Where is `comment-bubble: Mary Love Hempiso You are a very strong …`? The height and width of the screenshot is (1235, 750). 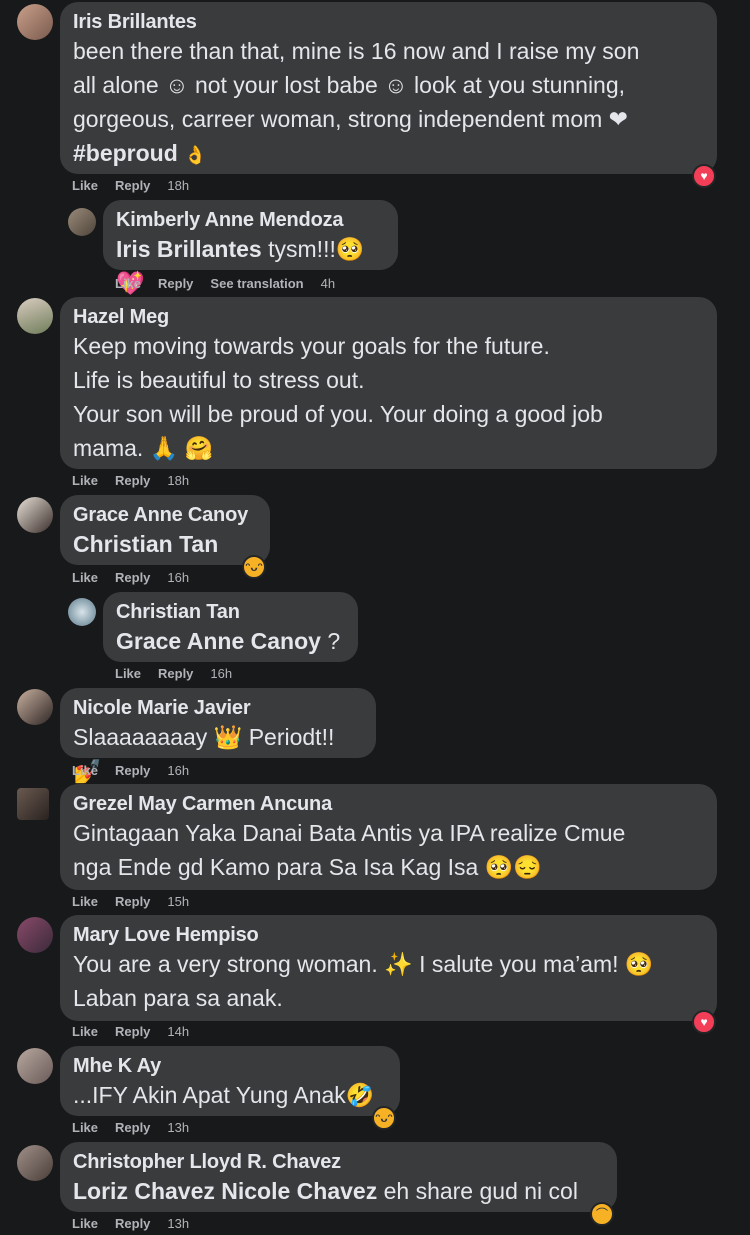
comment-bubble: Mary Love Hempiso You are a very strong … is located at coordinates (388, 968).